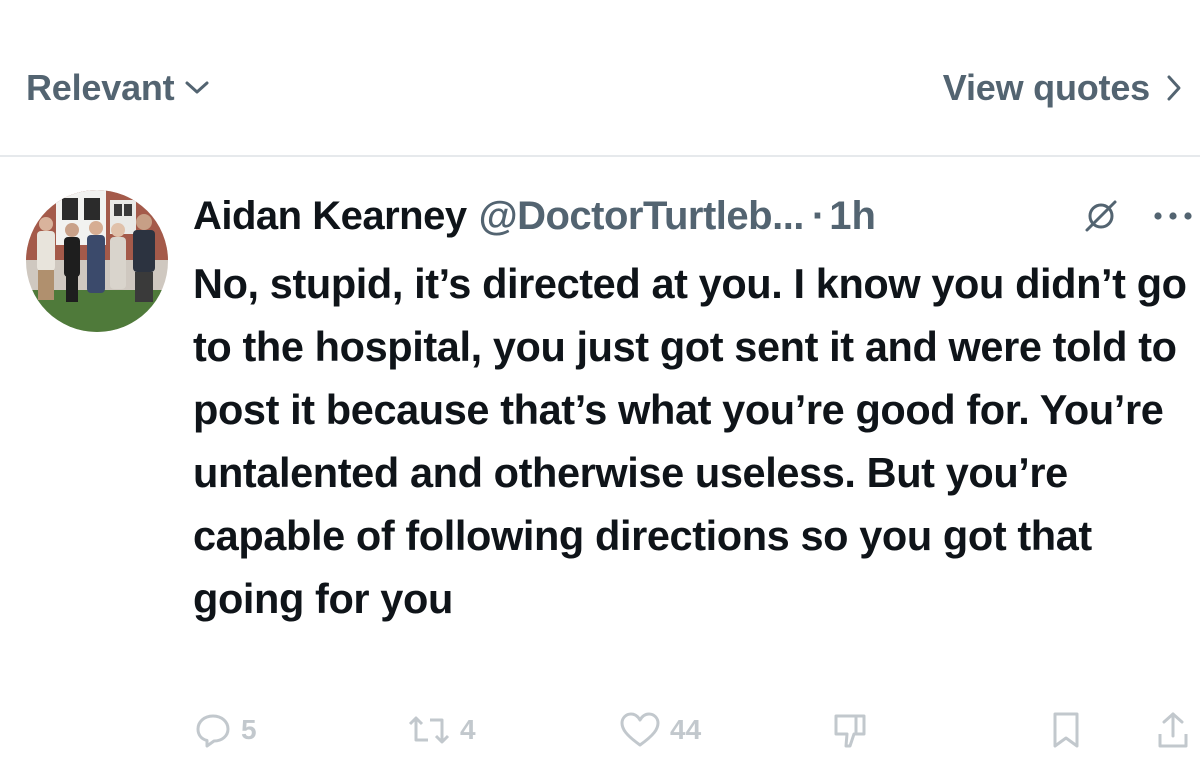 This screenshot has height=778, width=1200. Describe the element at coordinates (213, 731) in the screenshot. I see `reply-icon` at that location.